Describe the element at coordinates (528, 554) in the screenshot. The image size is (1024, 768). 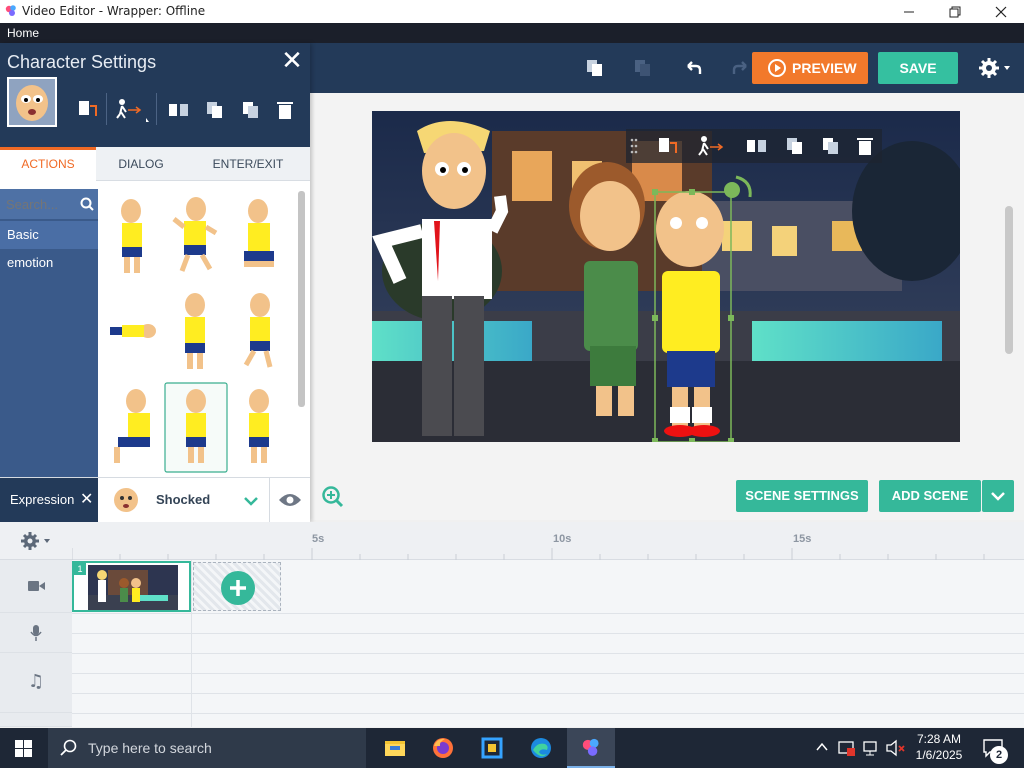
I see `ruler-ticks` at that location.